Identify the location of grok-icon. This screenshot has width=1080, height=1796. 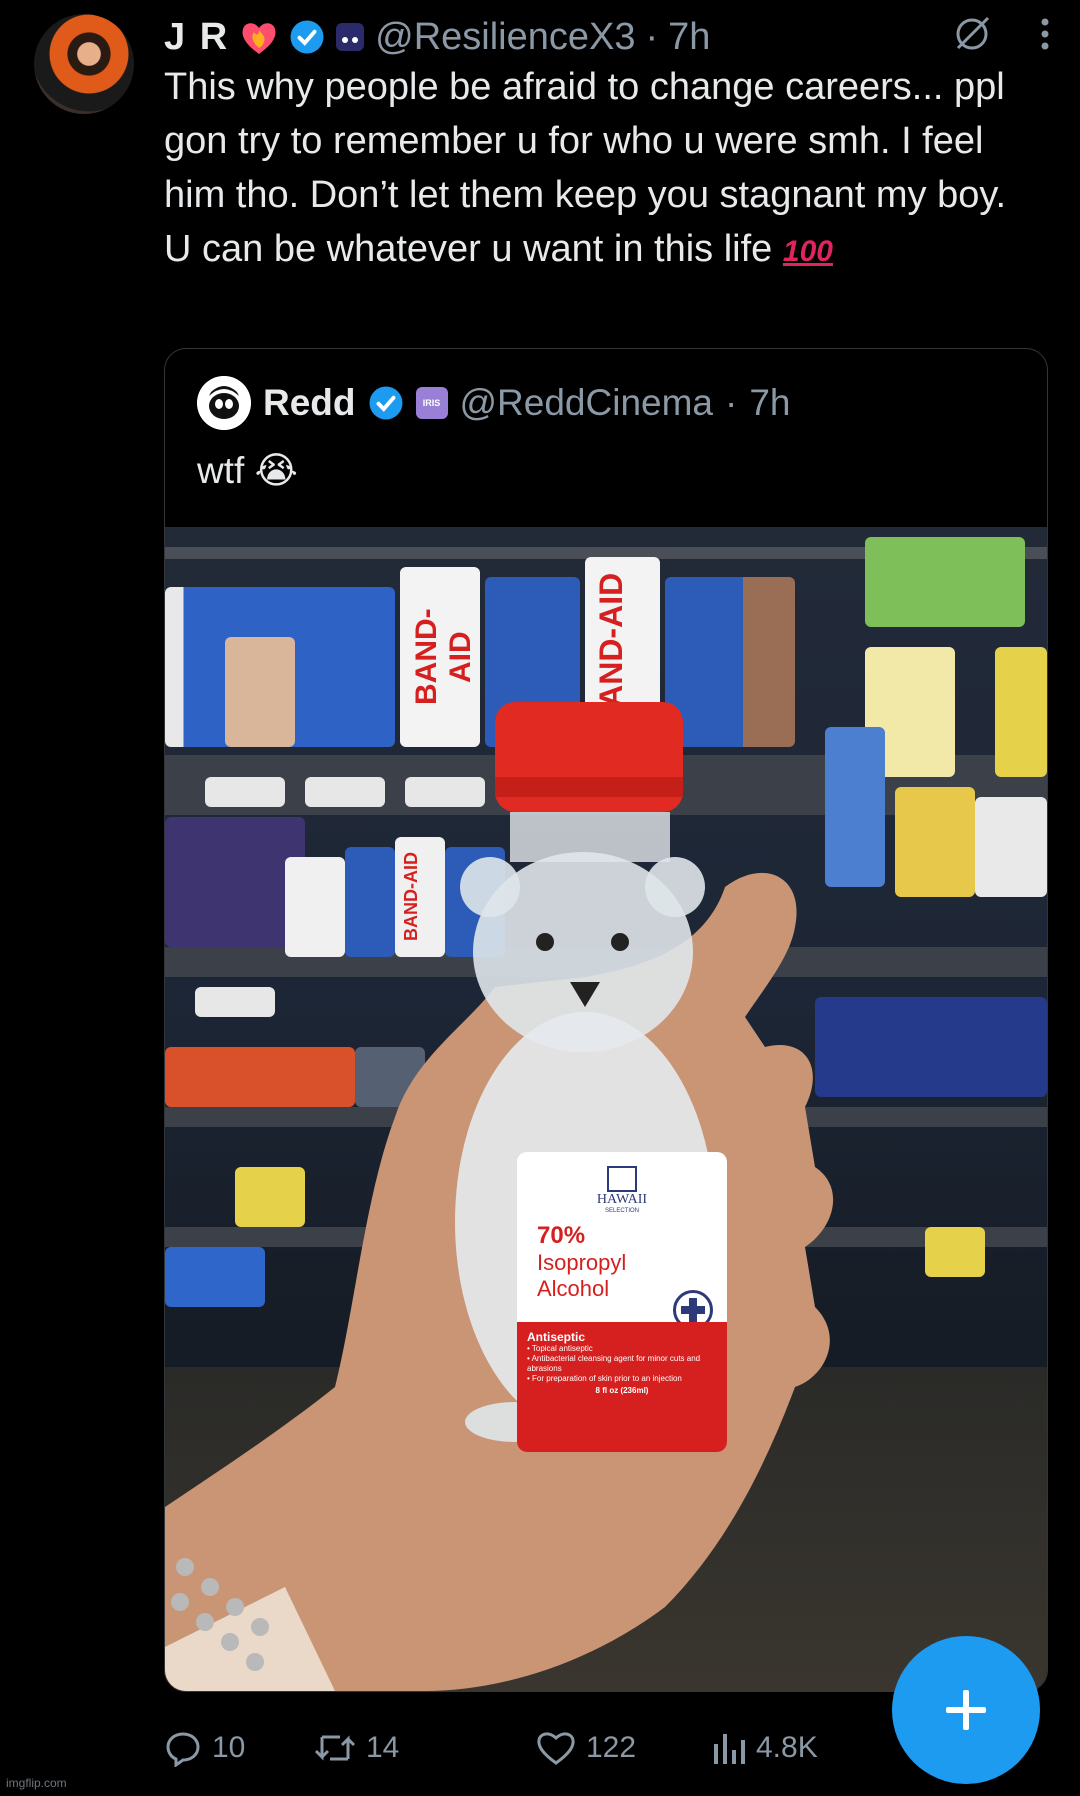
(972, 34).